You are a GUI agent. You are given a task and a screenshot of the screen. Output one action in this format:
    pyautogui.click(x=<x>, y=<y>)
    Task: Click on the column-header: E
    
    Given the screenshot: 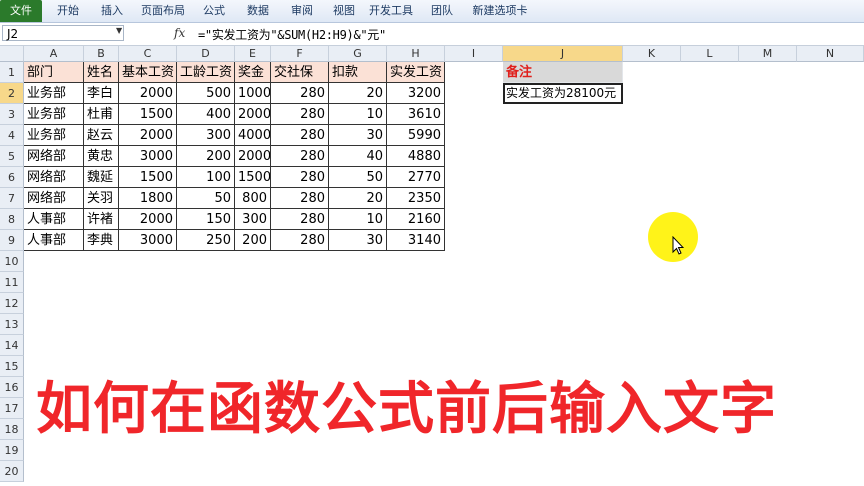 What is the action you would take?
    pyautogui.click(x=253, y=54)
    